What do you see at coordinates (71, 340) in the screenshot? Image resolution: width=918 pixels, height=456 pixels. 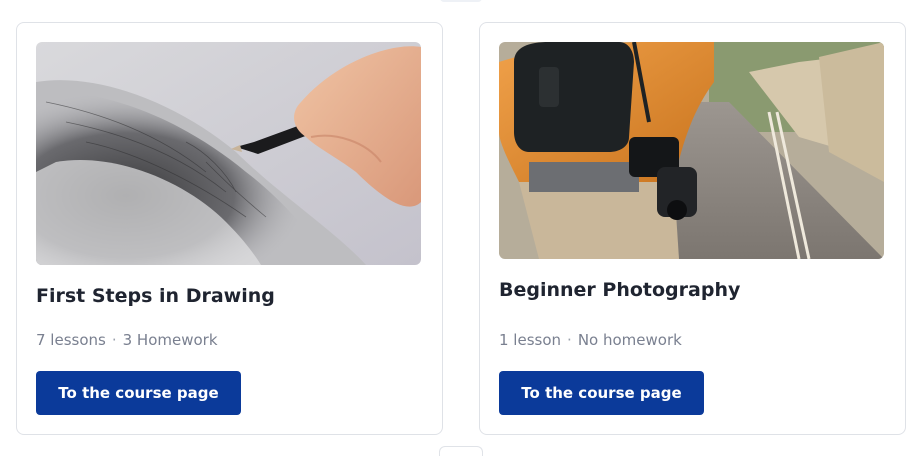 I see `lesson-count: 7 lessons` at bounding box center [71, 340].